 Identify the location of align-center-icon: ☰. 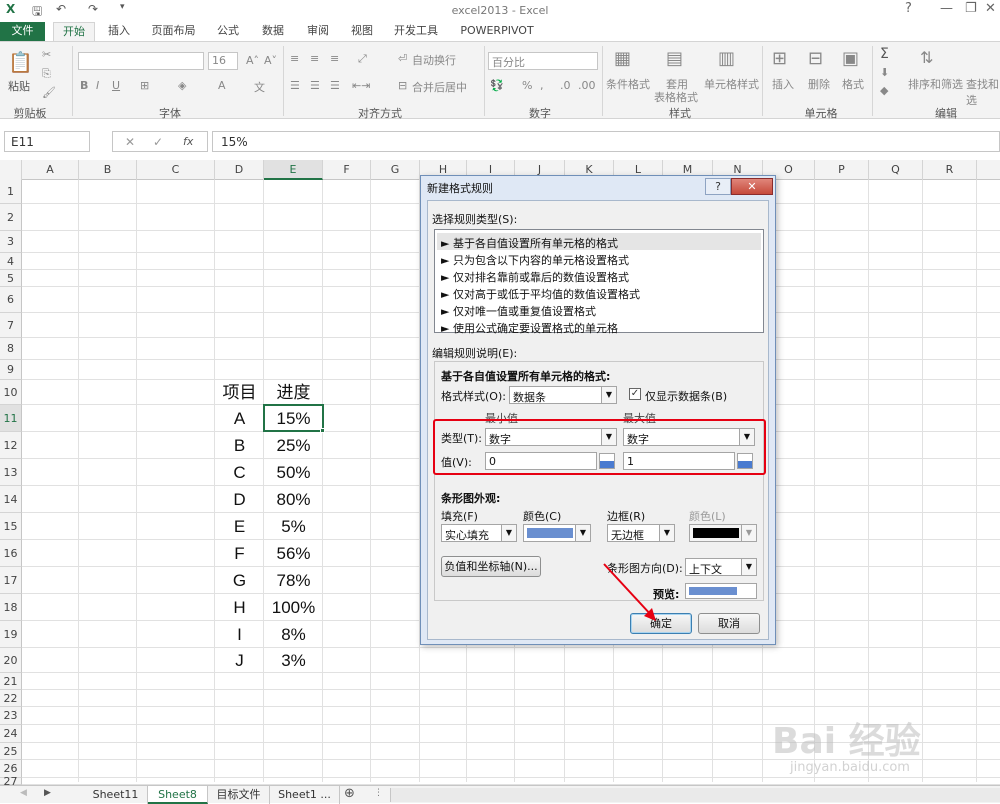
(315, 85).